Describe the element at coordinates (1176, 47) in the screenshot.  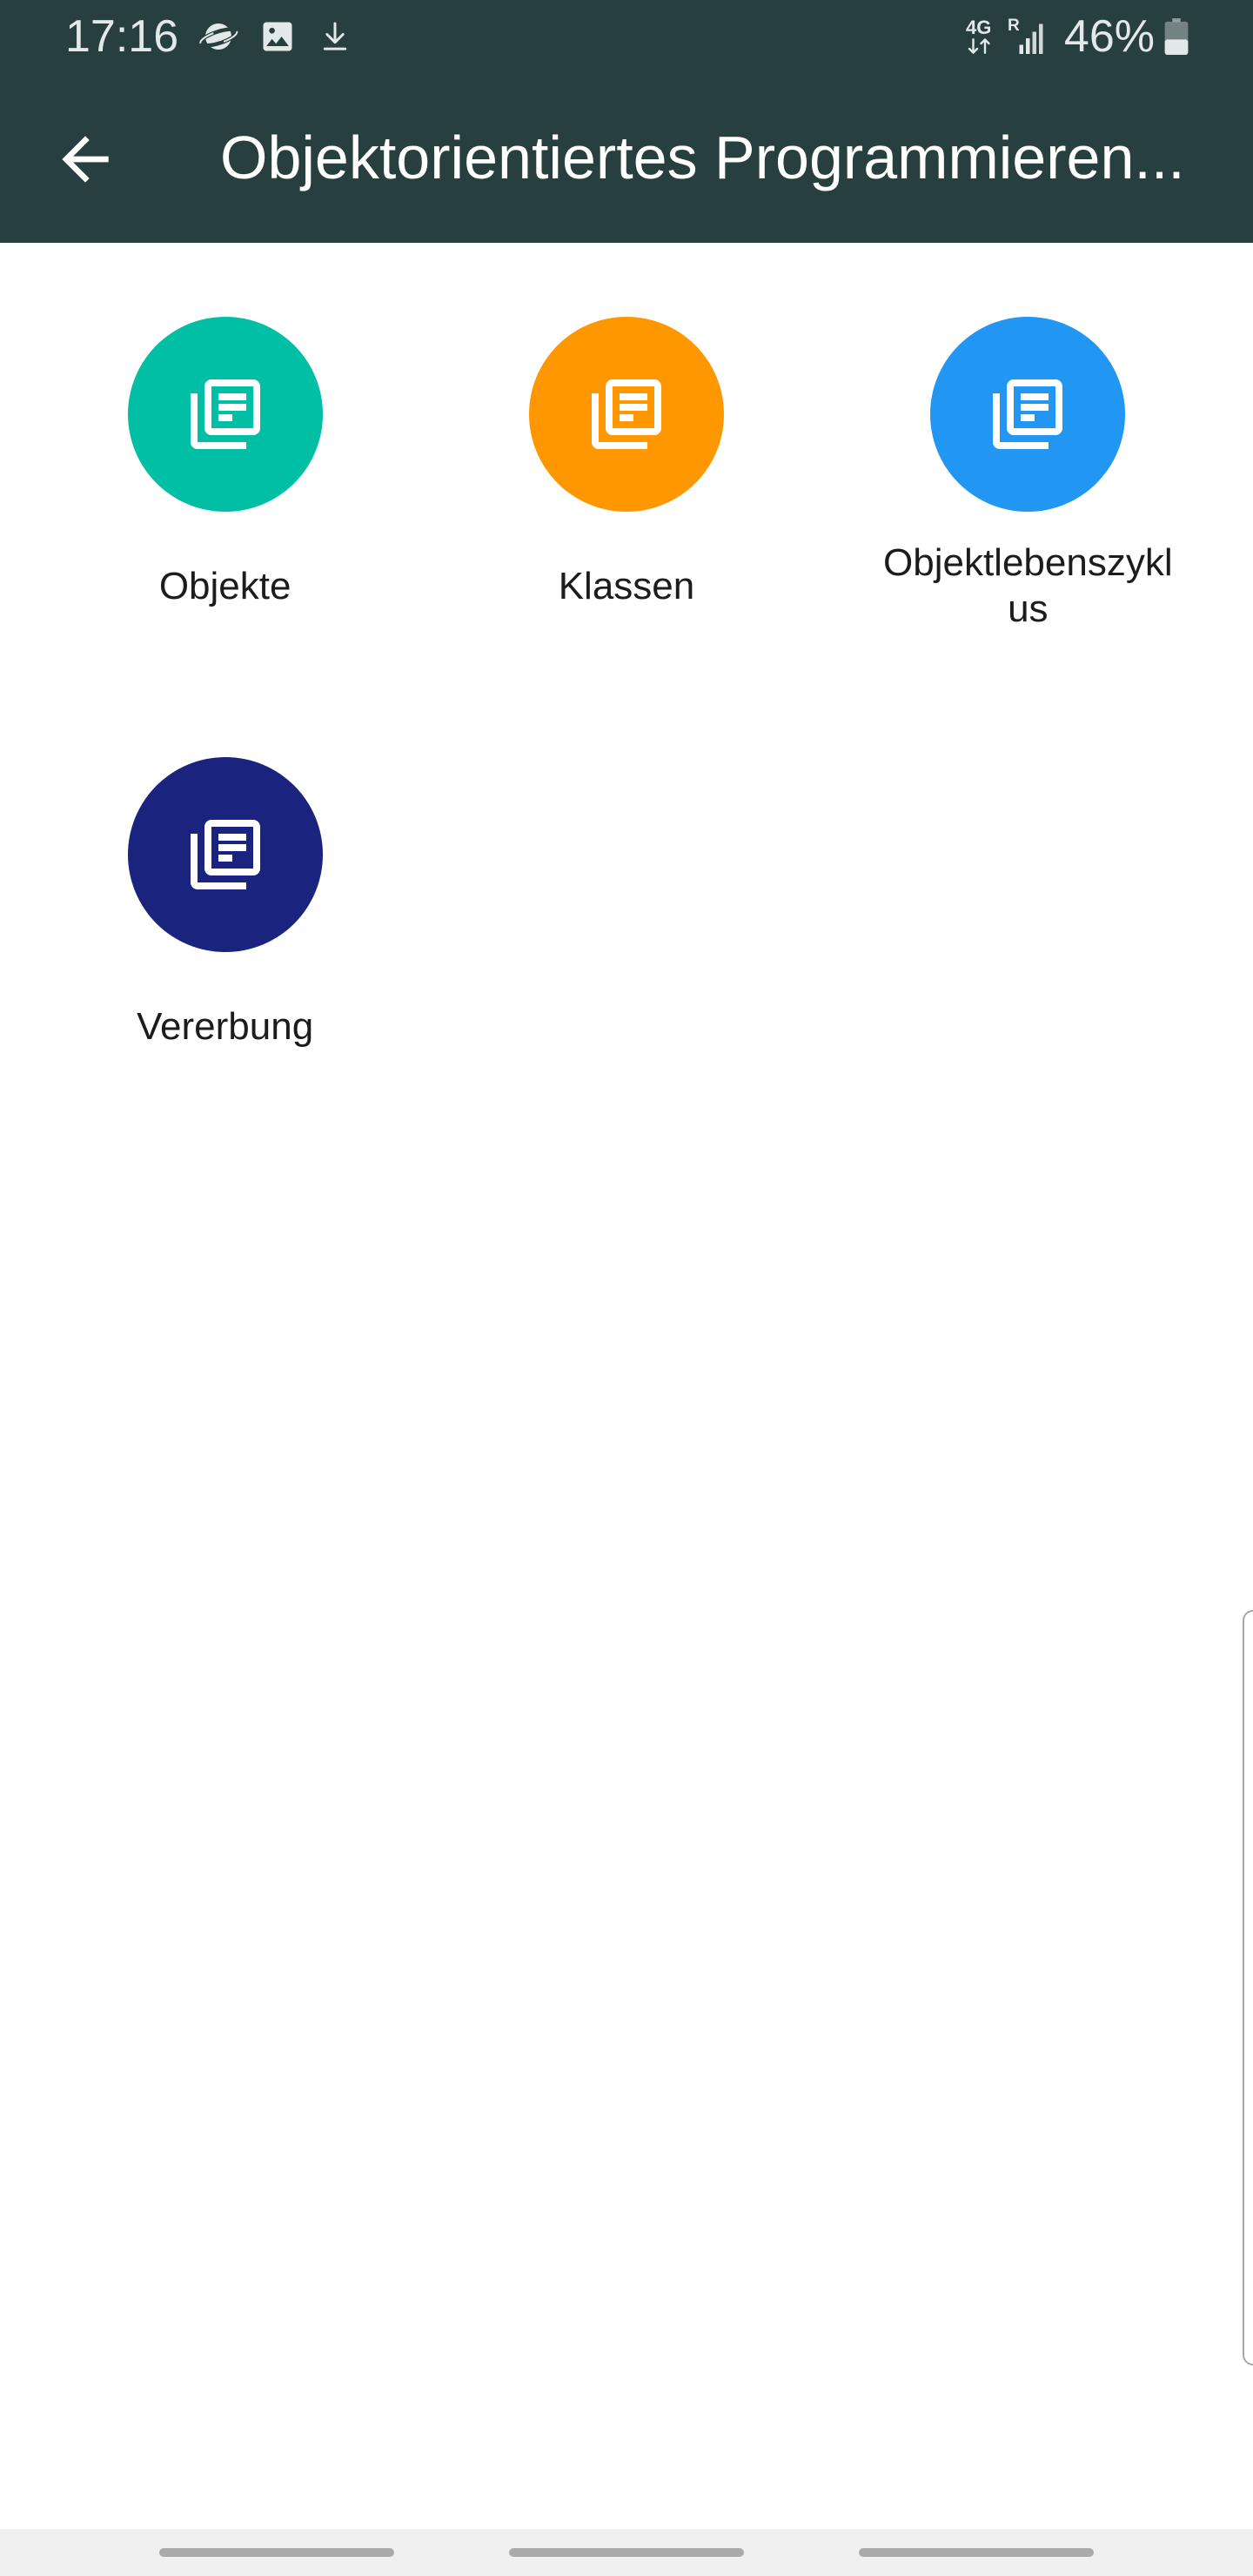
I see `battery-level-fill` at that location.